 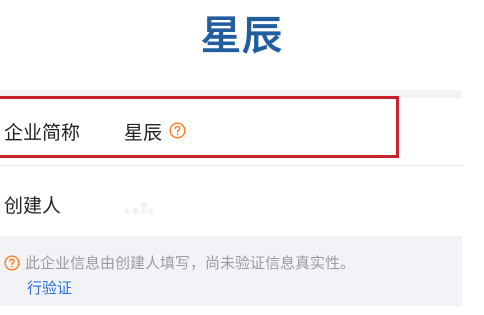 What do you see at coordinates (139, 204) in the screenshot?
I see `creator-value-redacted: ˎ¸ˏ̵ˏ` at bounding box center [139, 204].